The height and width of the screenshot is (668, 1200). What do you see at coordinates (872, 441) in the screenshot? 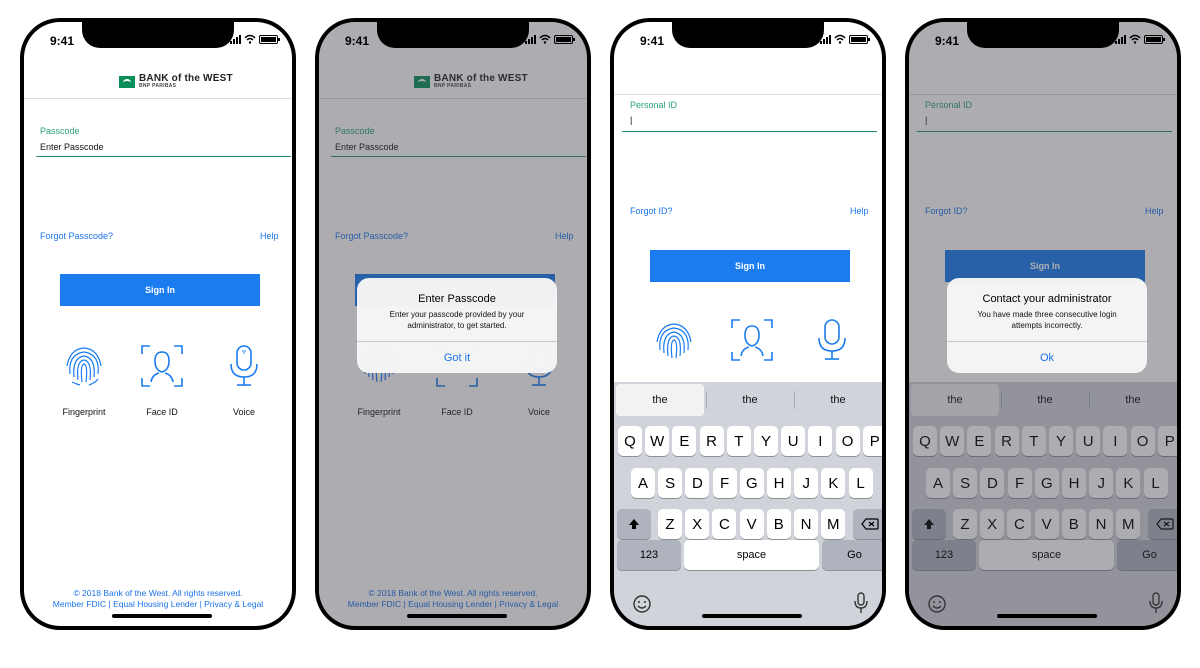
I see `key-letter: P` at bounding box center [872, 441].